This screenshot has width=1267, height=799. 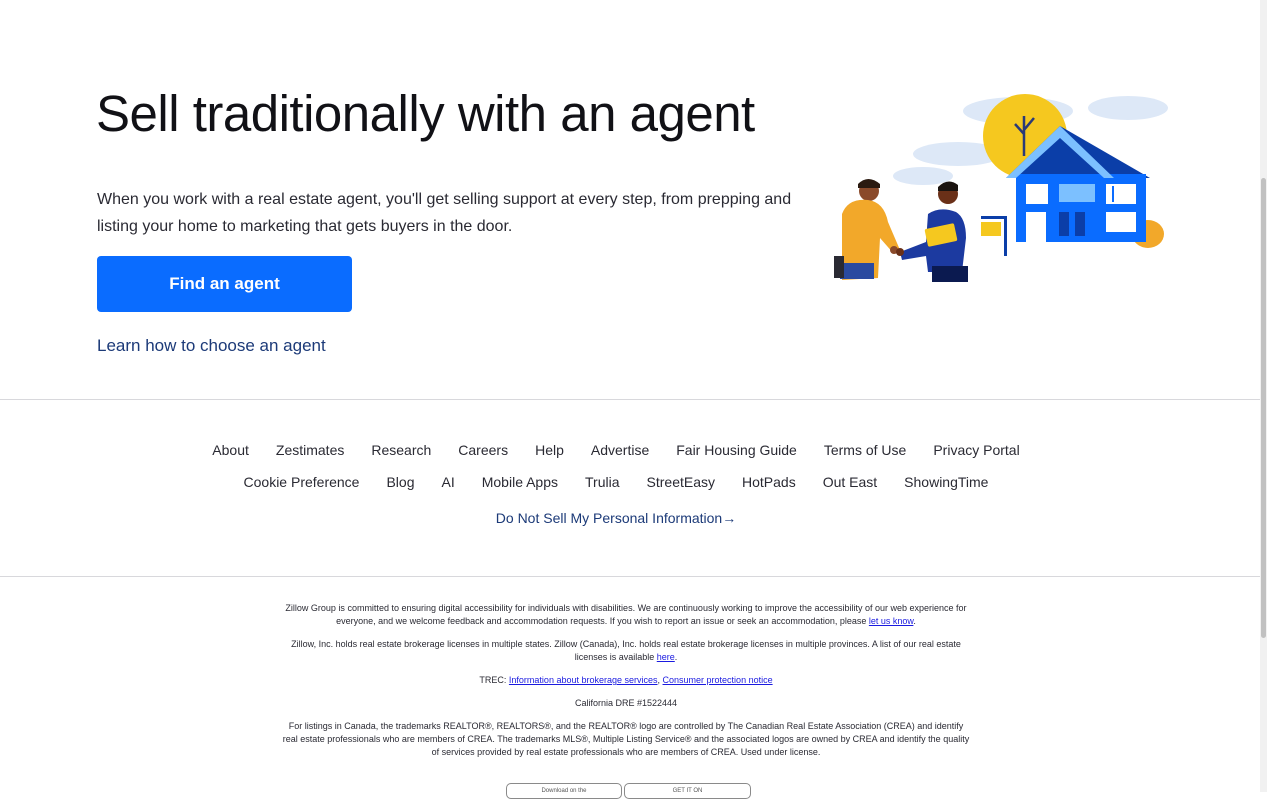 What do you see at coordinates (929, 231) in the screenshot?
I see `person-right-figure` at bounding box center [929, 231].